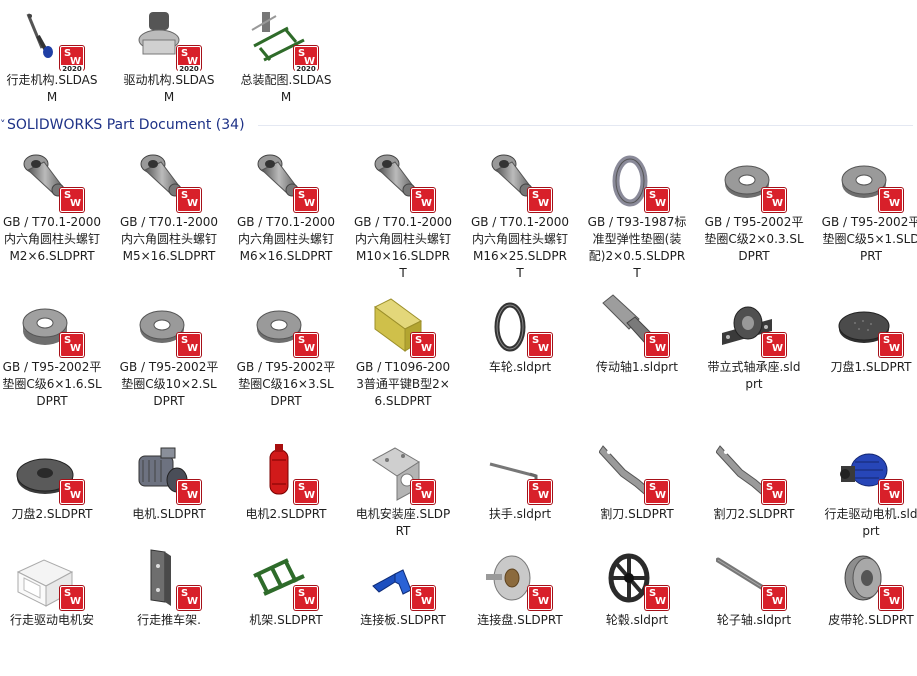 This screenshot has width=917, height=676. What do you see at coordinates (286, 620) in the screenshot?
I see `part-filename: 机架.SLDPRT` at bounding box center [286, 620].